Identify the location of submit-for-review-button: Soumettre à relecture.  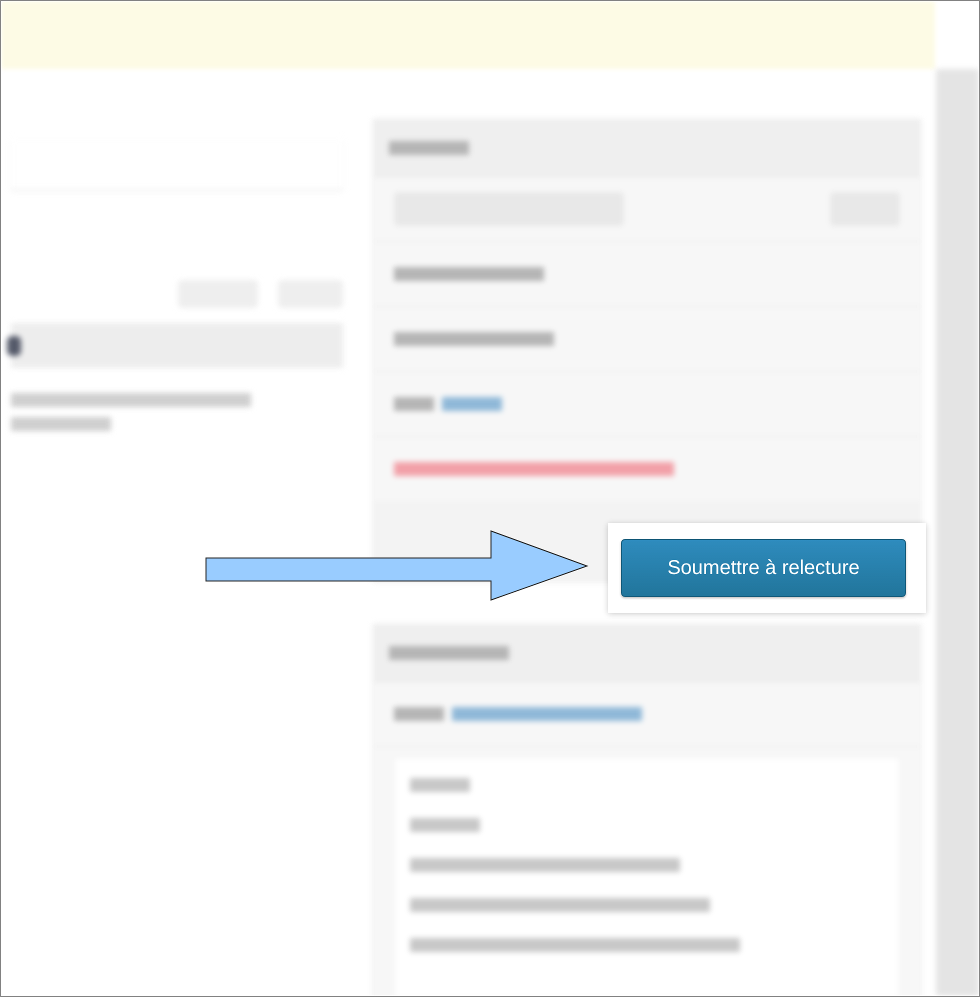
(763, 568).